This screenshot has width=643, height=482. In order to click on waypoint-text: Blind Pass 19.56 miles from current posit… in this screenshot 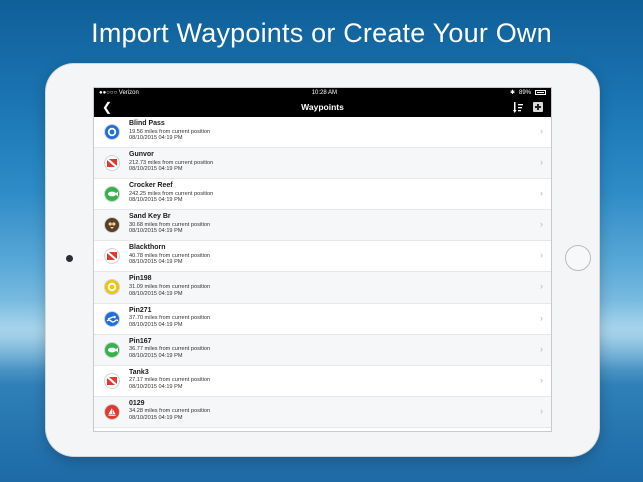, I will do `click(169, 131)`.